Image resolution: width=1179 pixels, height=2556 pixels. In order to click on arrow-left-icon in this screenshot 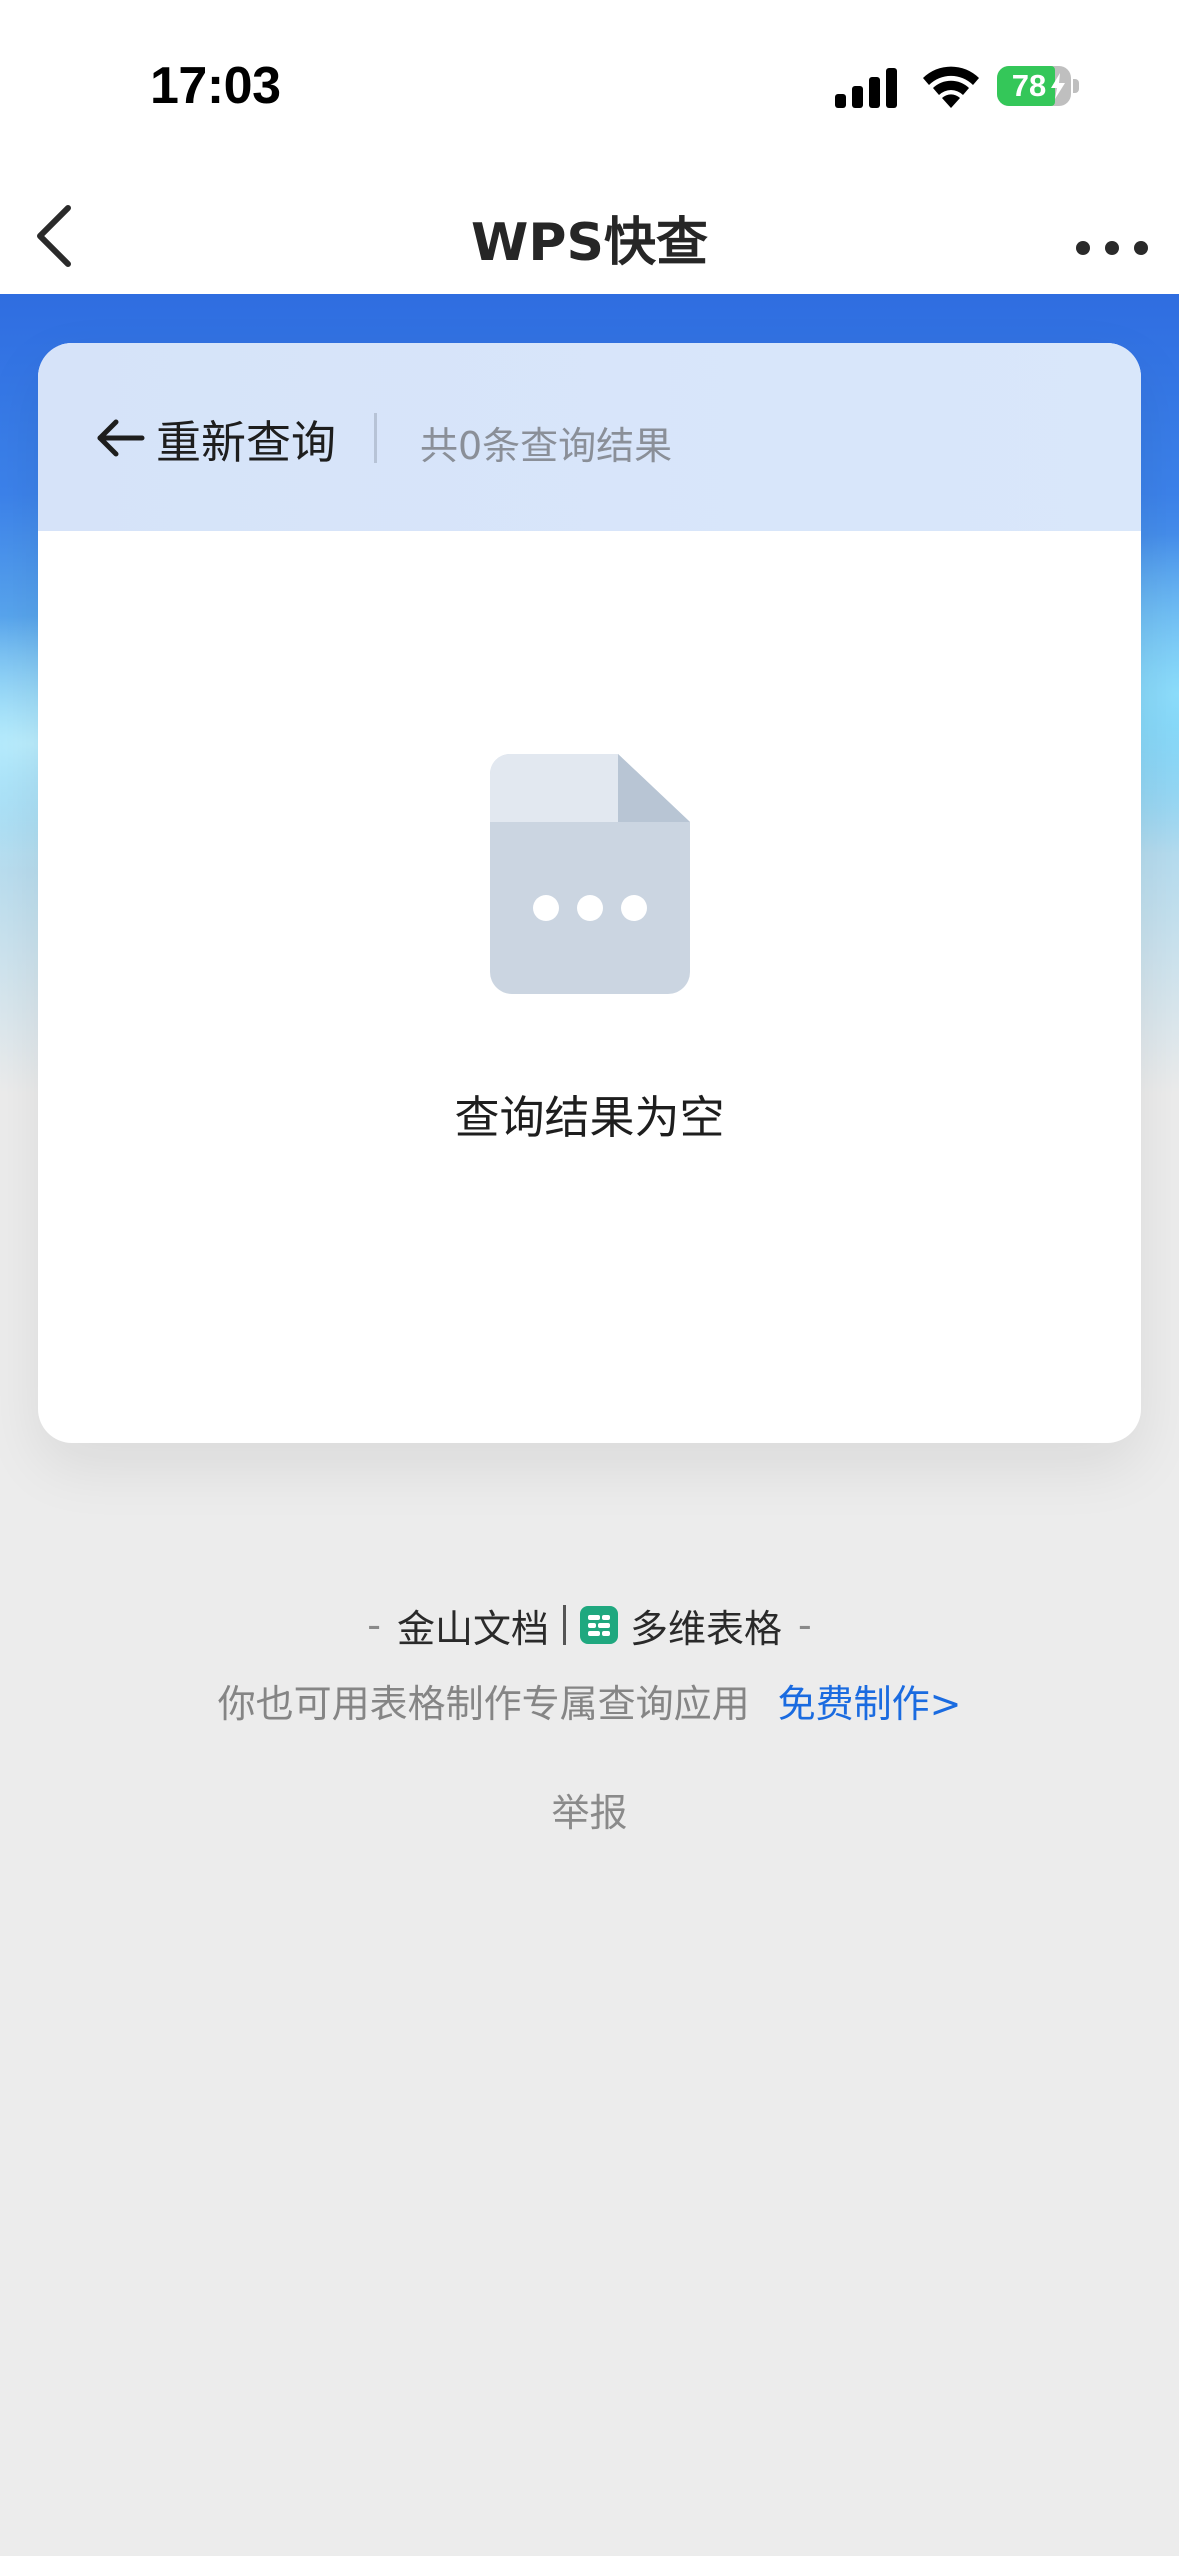, I will do `click(121, 438)`.